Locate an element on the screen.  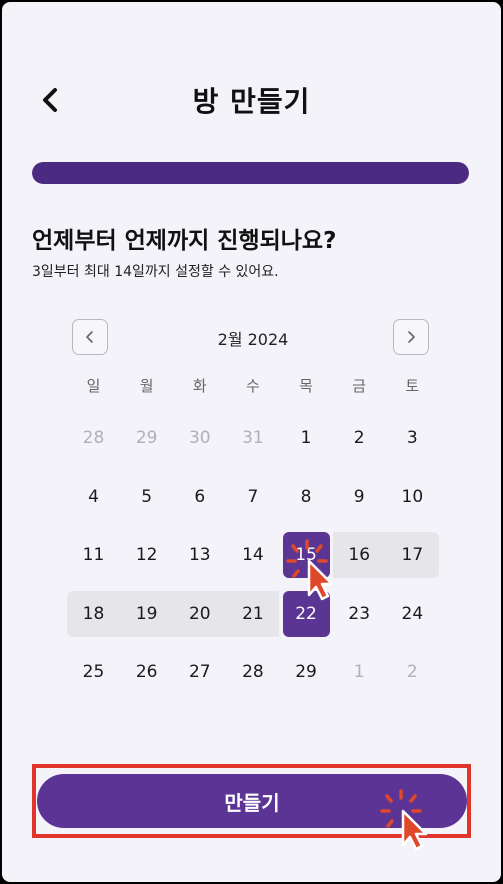
page-title: 방 만들기 is located at coordinates (251, 101).